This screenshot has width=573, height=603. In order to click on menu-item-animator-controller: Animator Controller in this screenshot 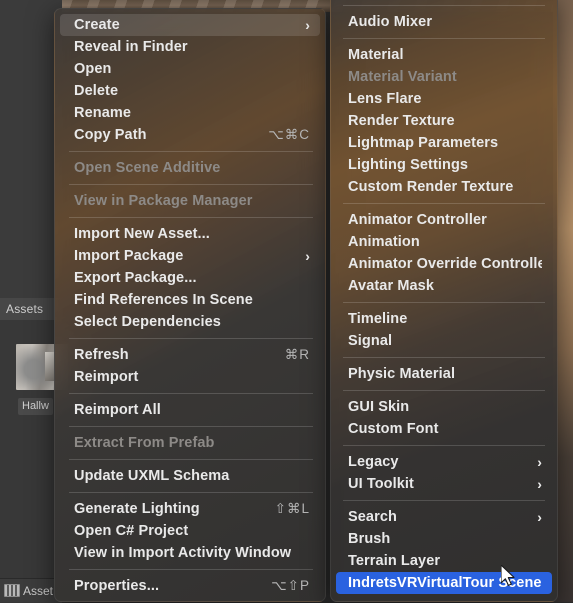, I will do `click(444, 220)`.